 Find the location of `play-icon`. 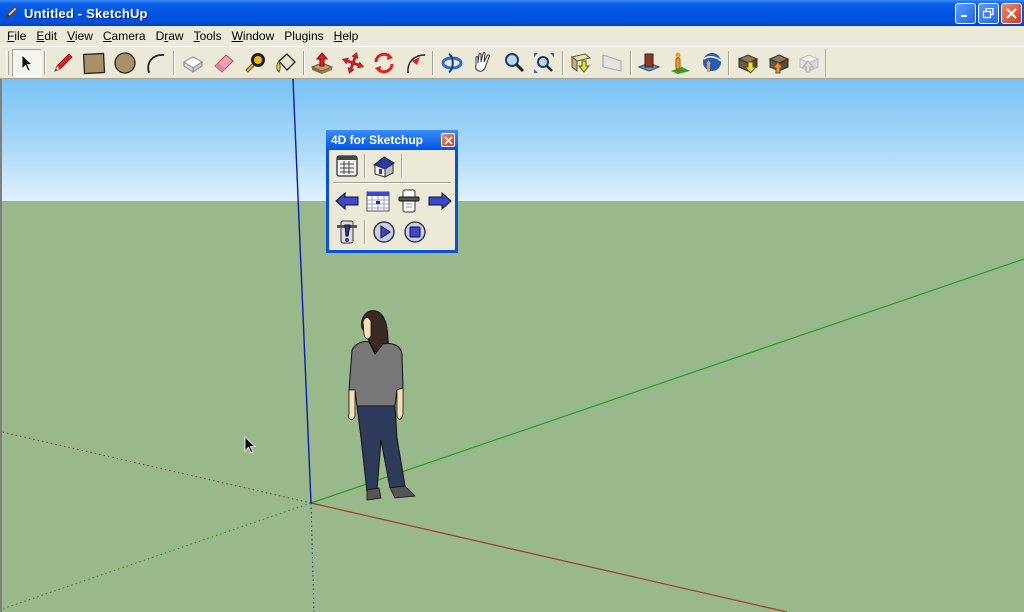

play-icon is located at coordinates (383, 231).